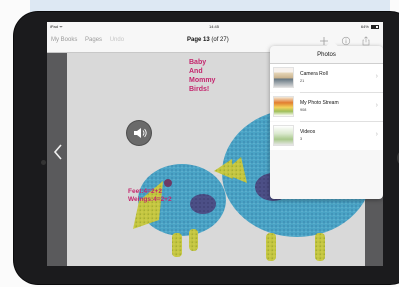  Describe the element at coordinates (139, 133) in the screenshot. I see `speaker-icon` at that location.